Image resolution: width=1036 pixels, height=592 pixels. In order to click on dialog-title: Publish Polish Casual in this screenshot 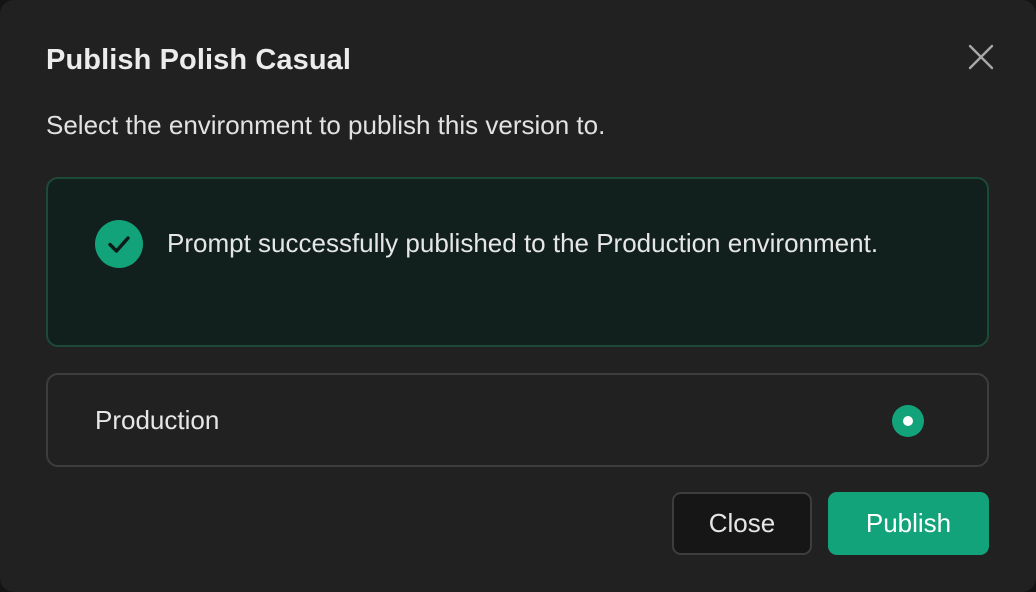, I will do `click(199, 60)`.